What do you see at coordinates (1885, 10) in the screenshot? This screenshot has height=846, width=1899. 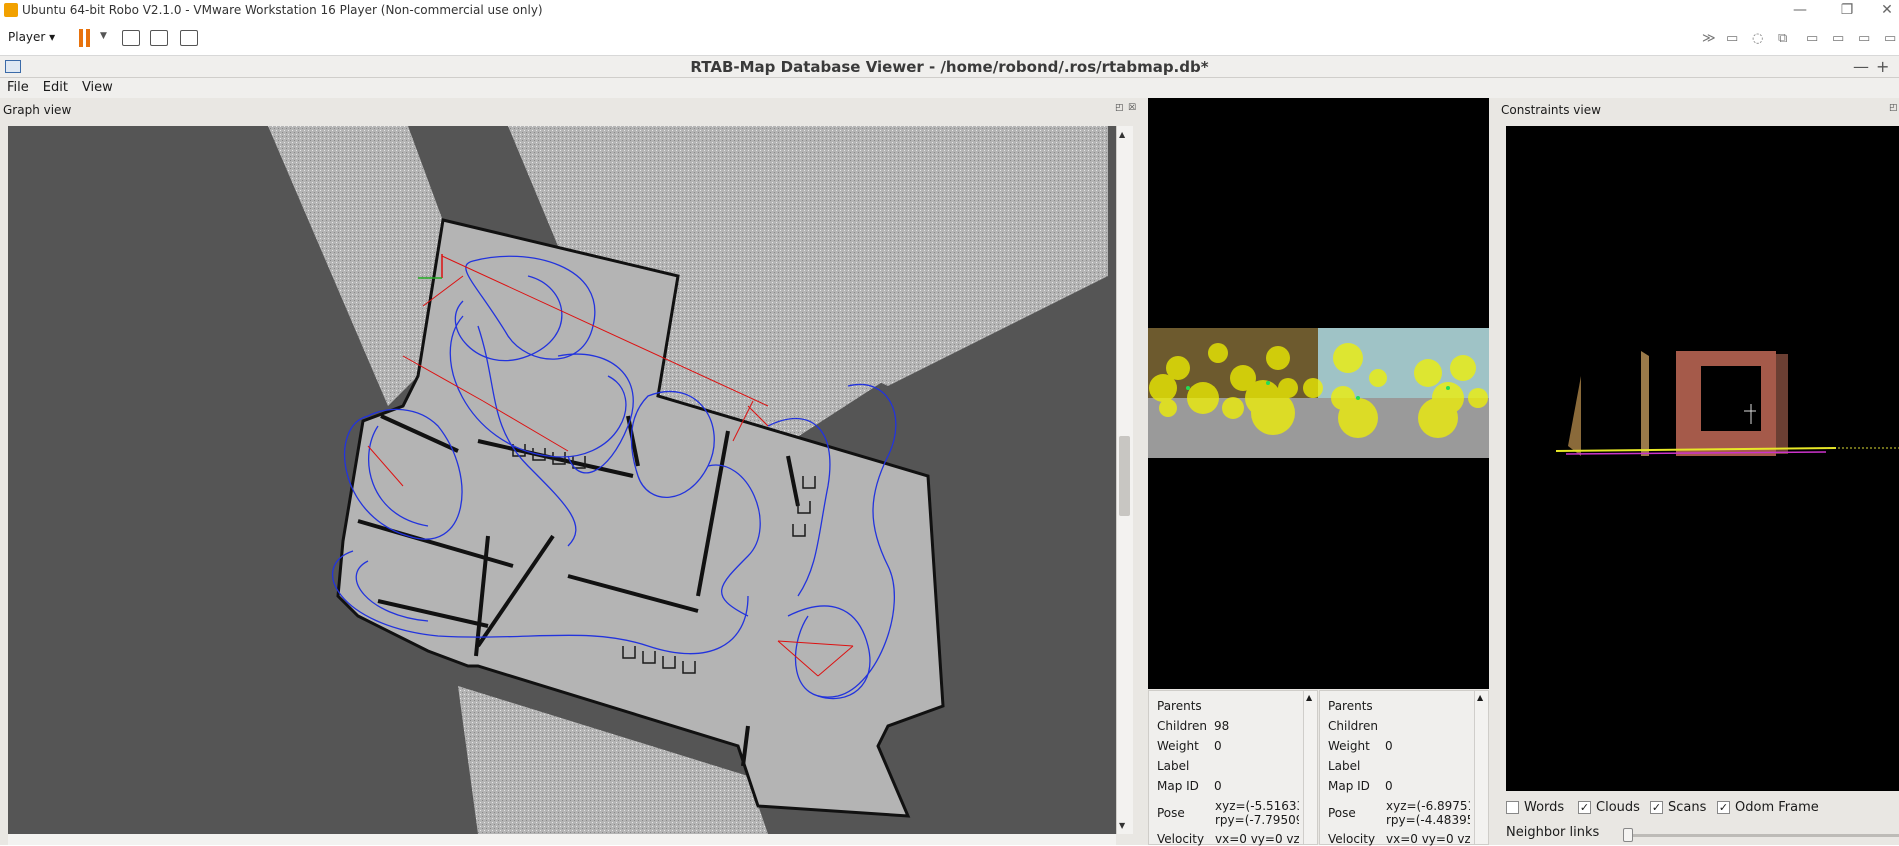 I see `close-button: ✕` at bounding box center [1885, 10].